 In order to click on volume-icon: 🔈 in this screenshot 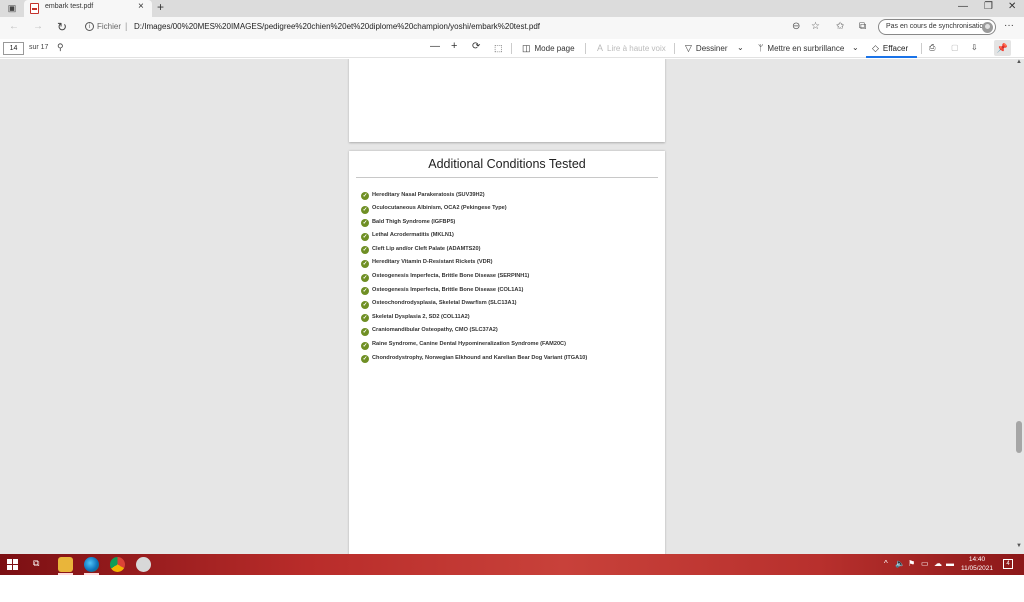, I will do `click(900, 563)`.